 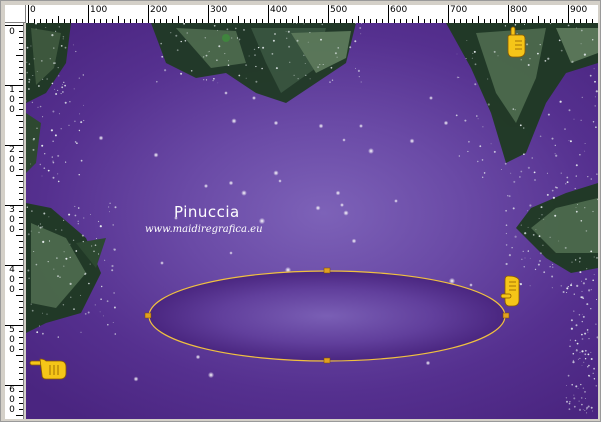 What do you see at coordinates (12, 100) in the screenshot?
I see `ruler-label: 1 0 0` at bounding box center [12, 100].